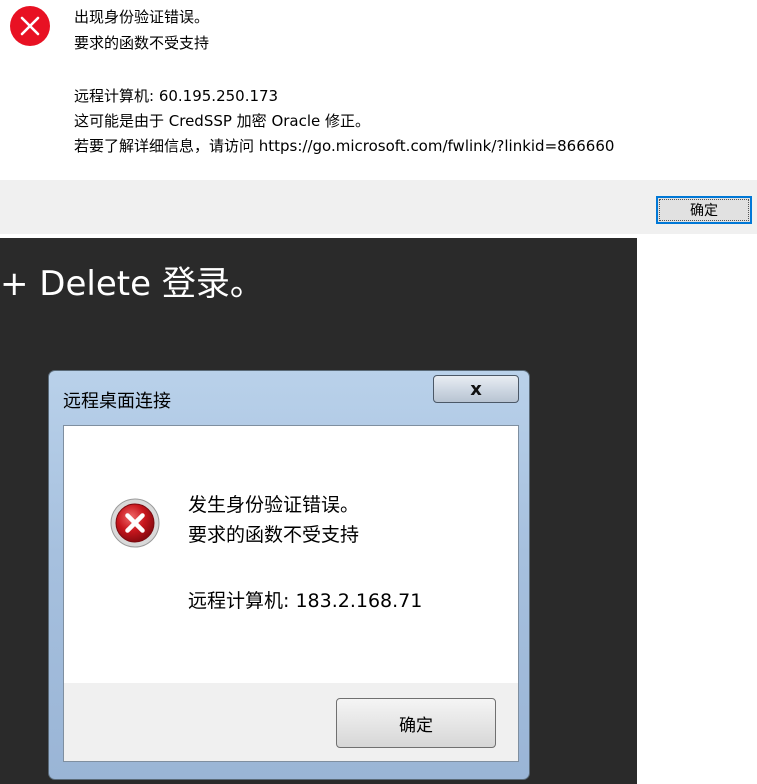 The height and width of the screenshot is (784, 757). I want to click on dialog-footer: 确定, so click(291, 722).